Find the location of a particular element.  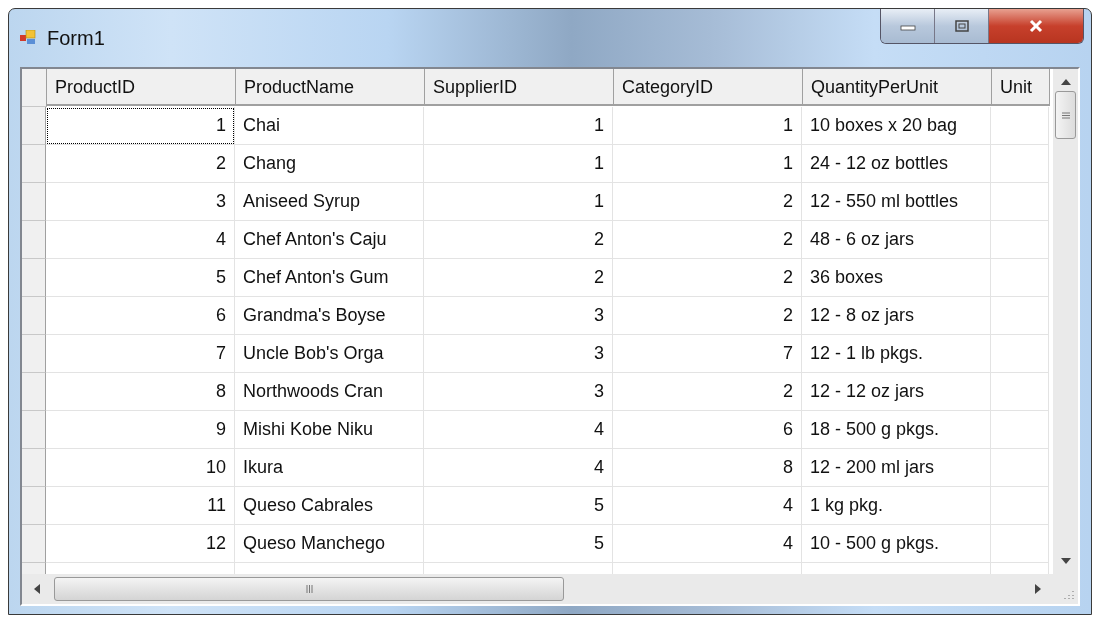

maximize-icon is located at coordinates (961, 26).